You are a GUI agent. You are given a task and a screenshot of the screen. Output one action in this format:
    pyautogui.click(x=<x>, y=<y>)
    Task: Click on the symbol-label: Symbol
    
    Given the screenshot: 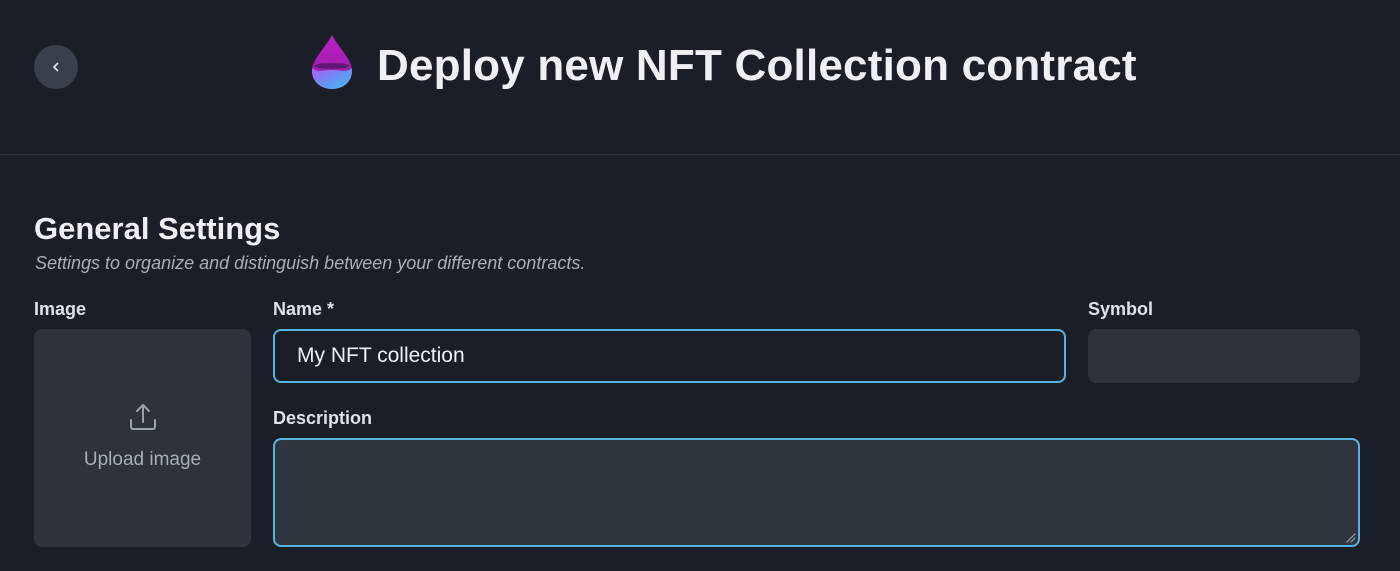 What is the action you would take?
    pyautogui.click(x=1121, y=309)
    